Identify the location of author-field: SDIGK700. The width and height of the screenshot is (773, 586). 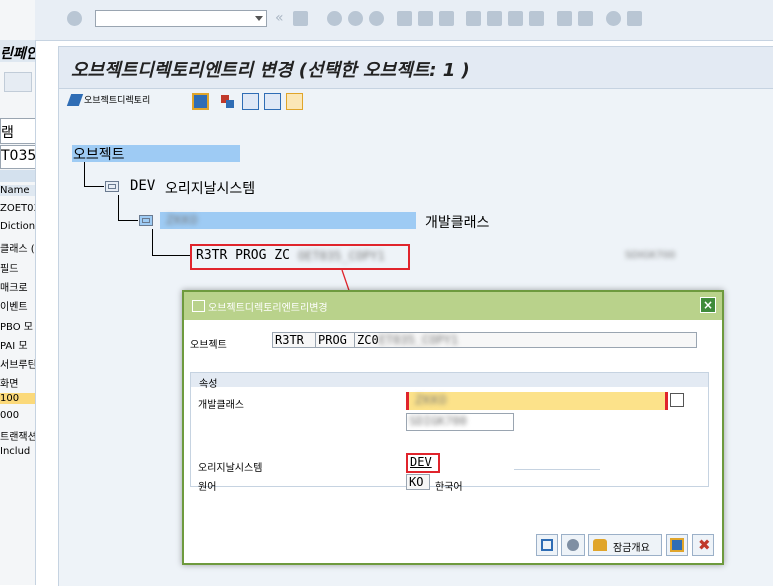
(460, 422).